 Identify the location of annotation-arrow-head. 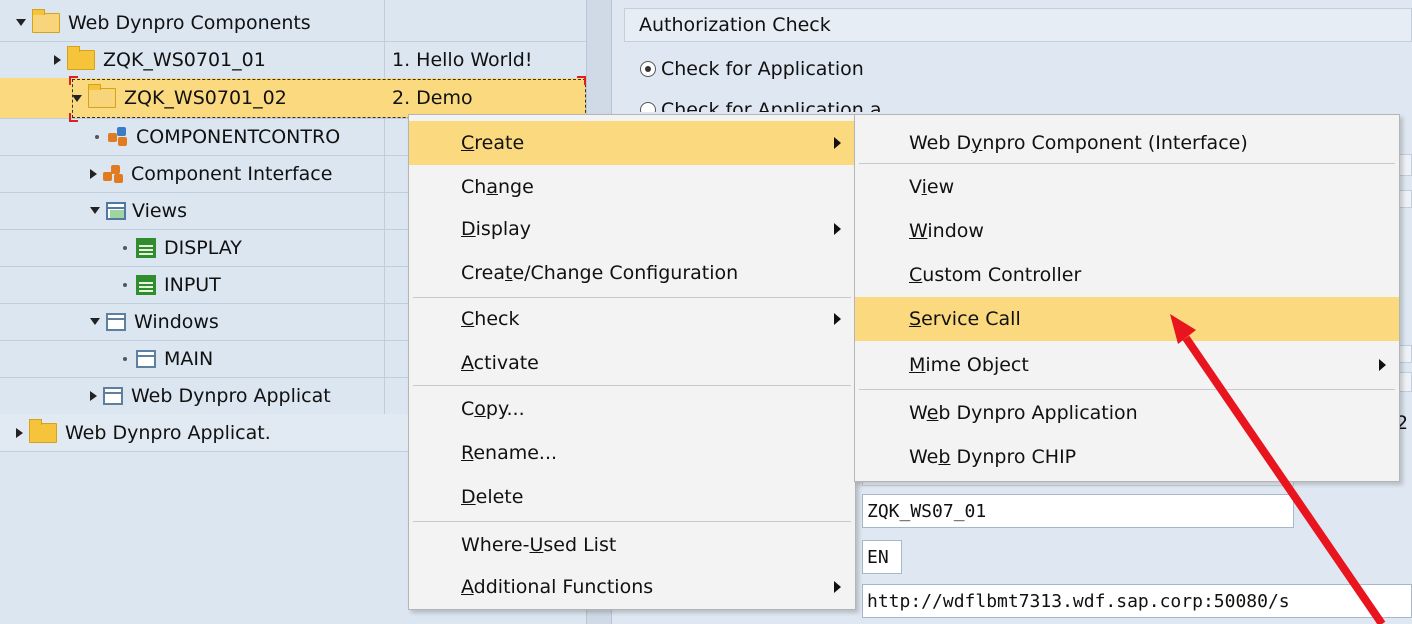
(1183, 329).